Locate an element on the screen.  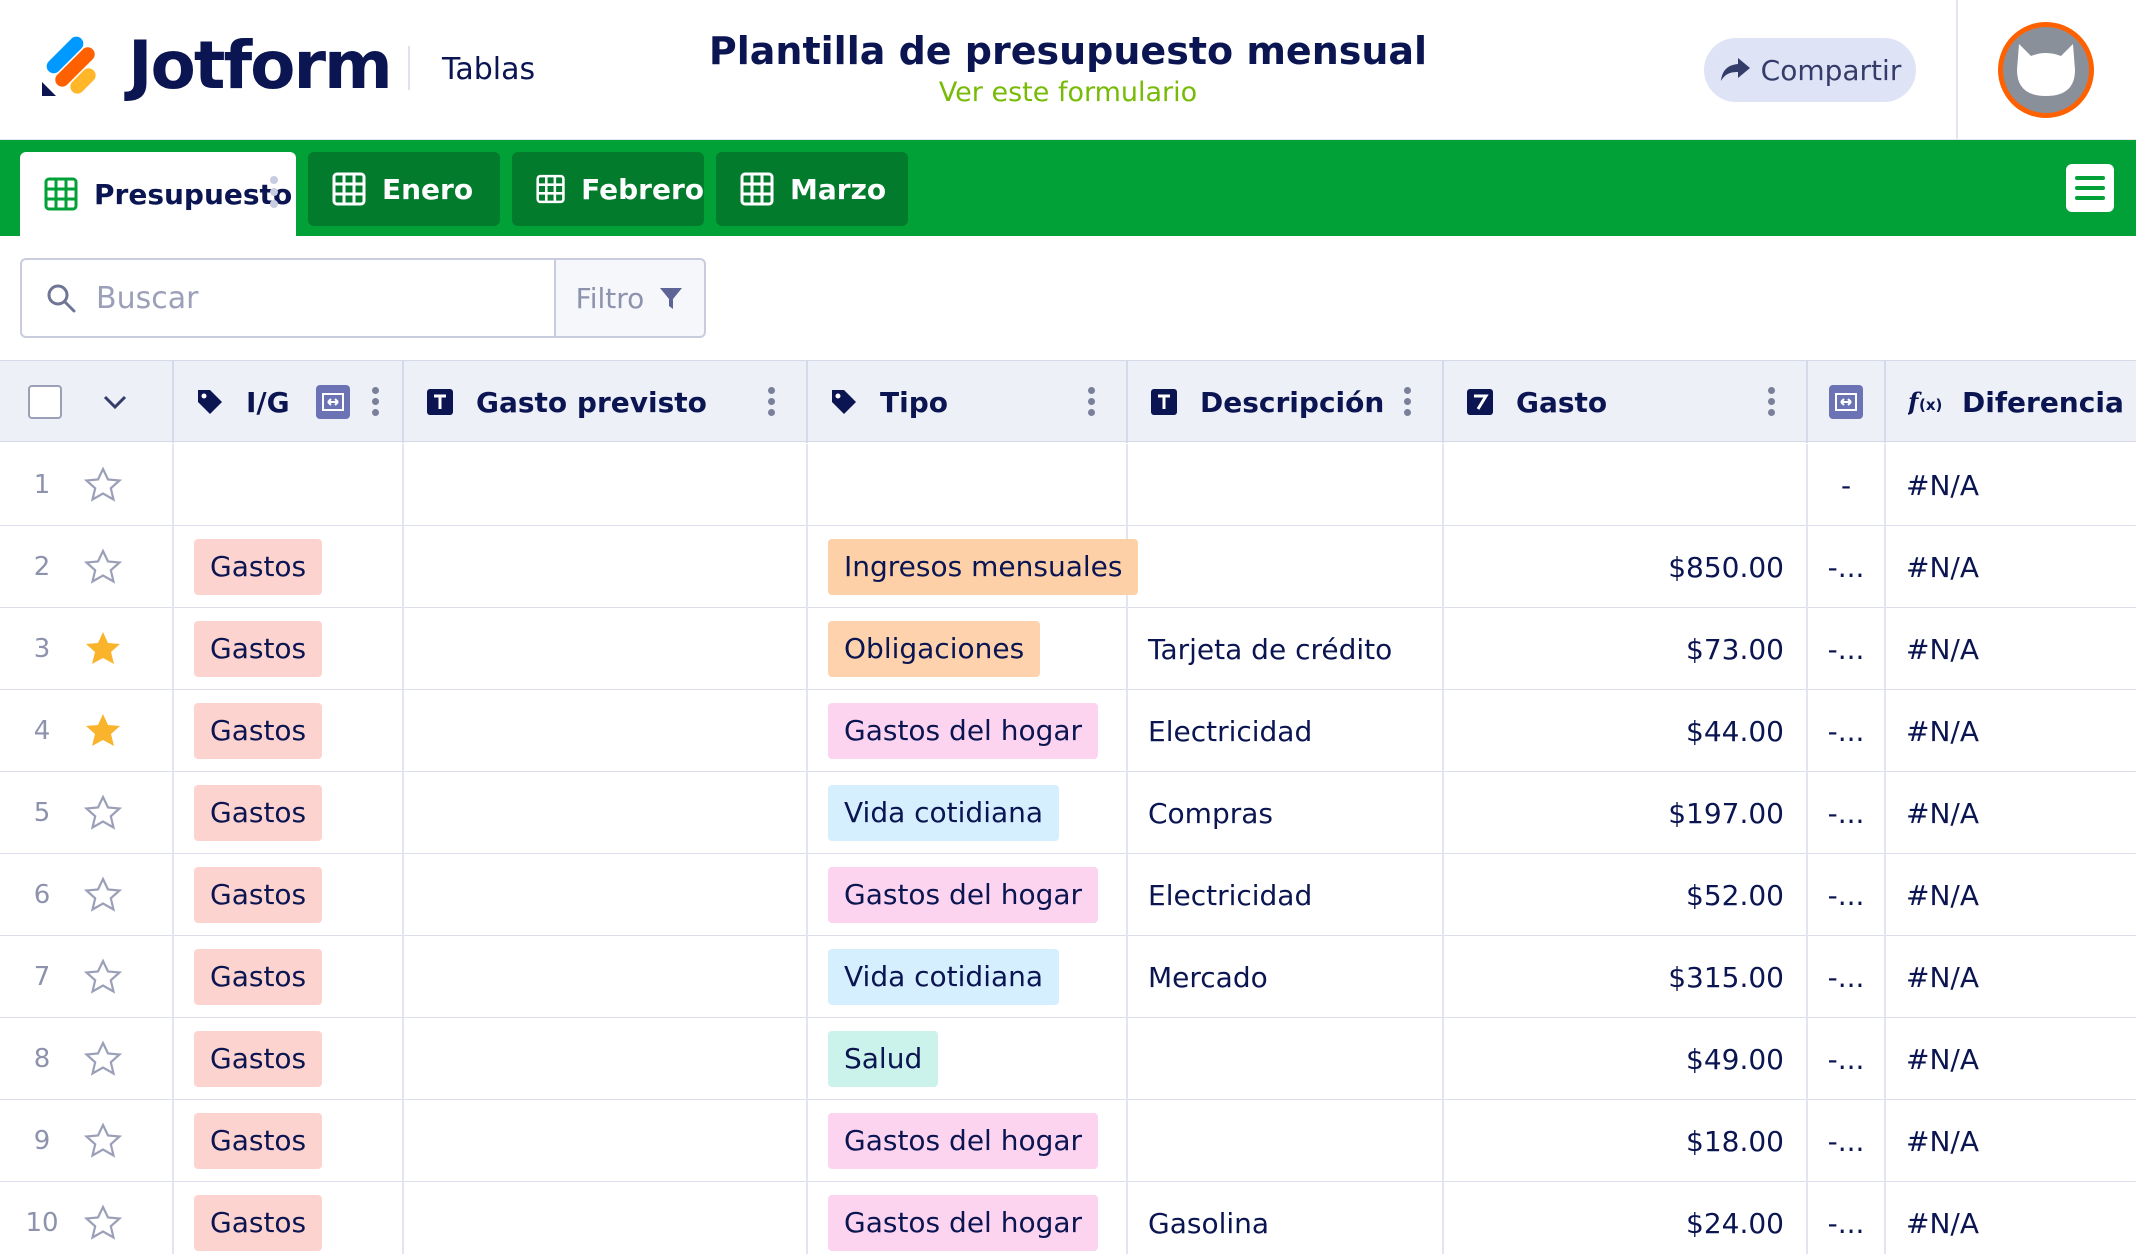
cell-gasto: $49.00 is located at coordinates (1626, 1059).